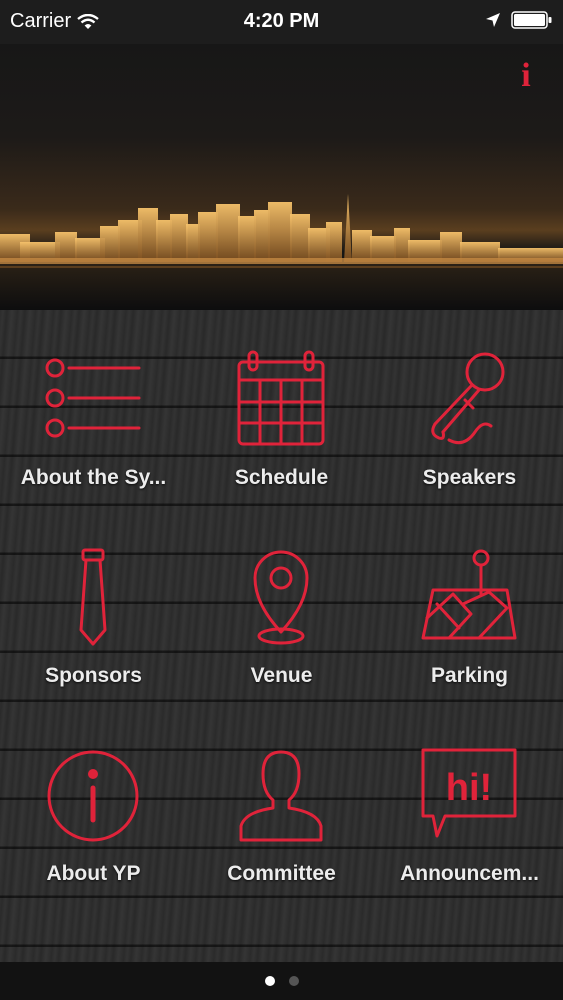 The width and height of the screenshot is (563, 1000). I want to click on battery-icon, so click(531, 20).